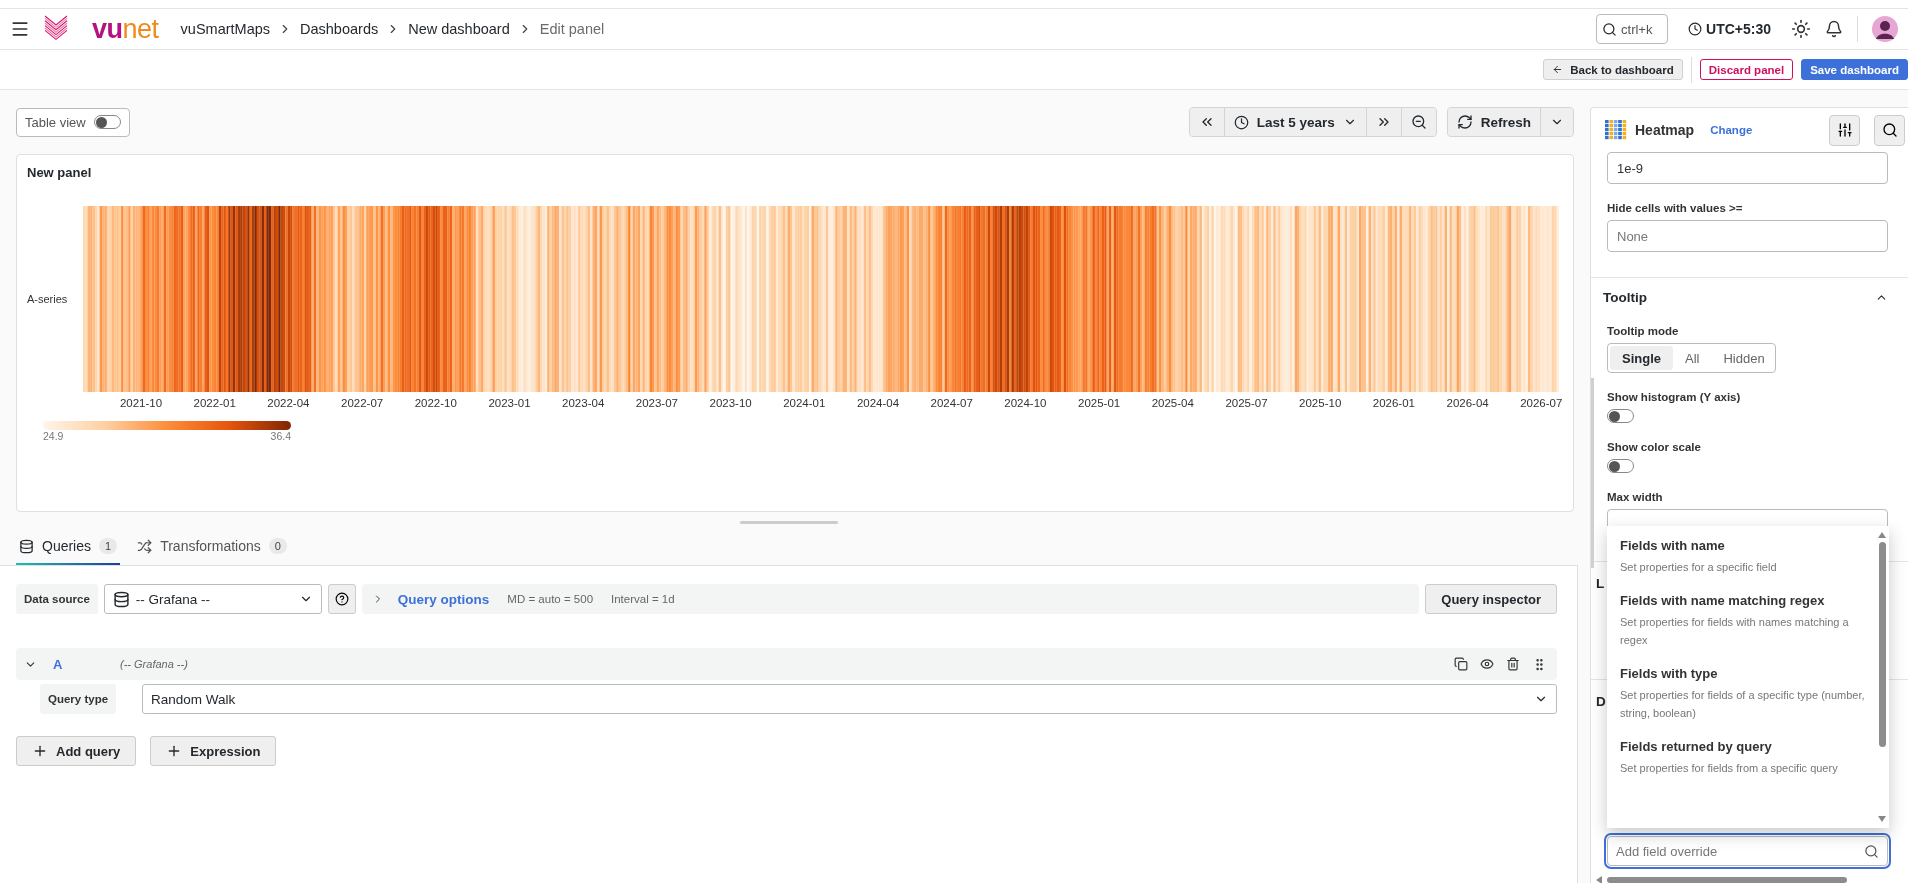  I want to click on axis-tick-label: 2024-07, so click(951, 403).